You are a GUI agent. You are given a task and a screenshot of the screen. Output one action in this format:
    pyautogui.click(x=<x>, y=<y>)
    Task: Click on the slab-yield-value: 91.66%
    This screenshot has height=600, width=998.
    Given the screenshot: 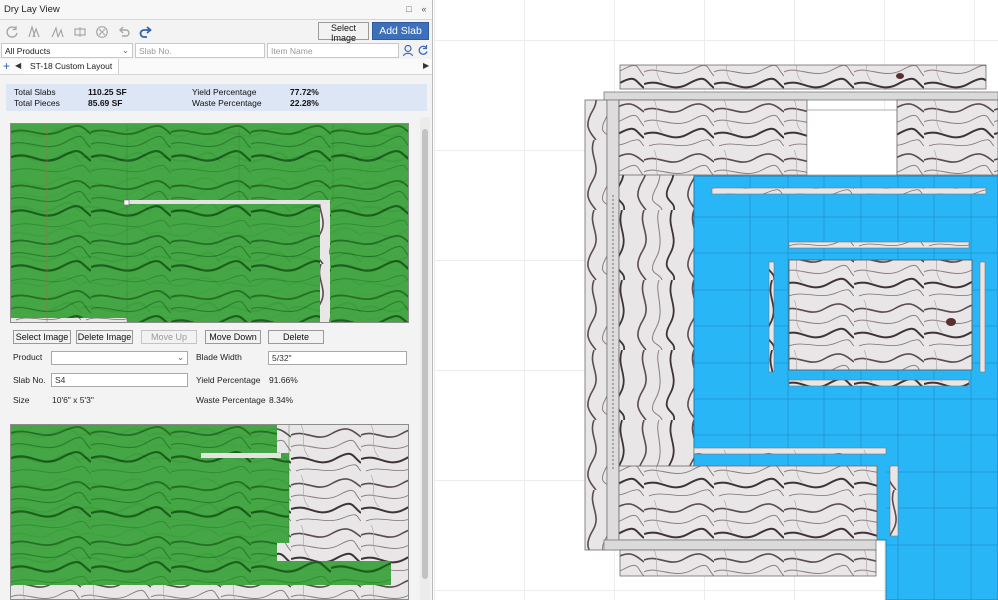 What is the action you would take?
    pyautogui.click(x=283, y=380)
    